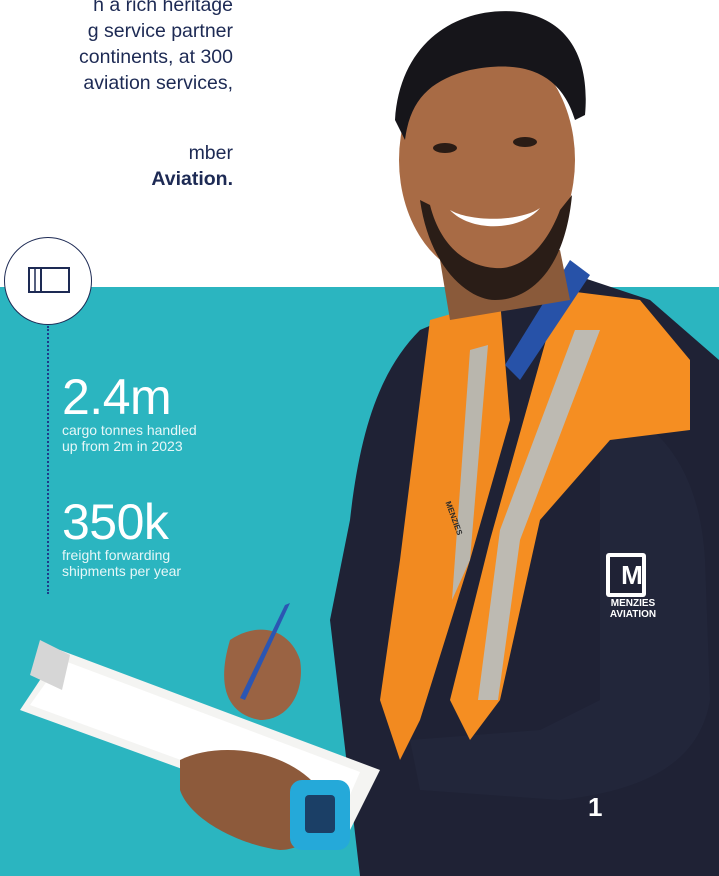 Image resolution: width=719 pixels, height=876 pixels. I want to click on stat-value: 2.4m, so click(117, 397).